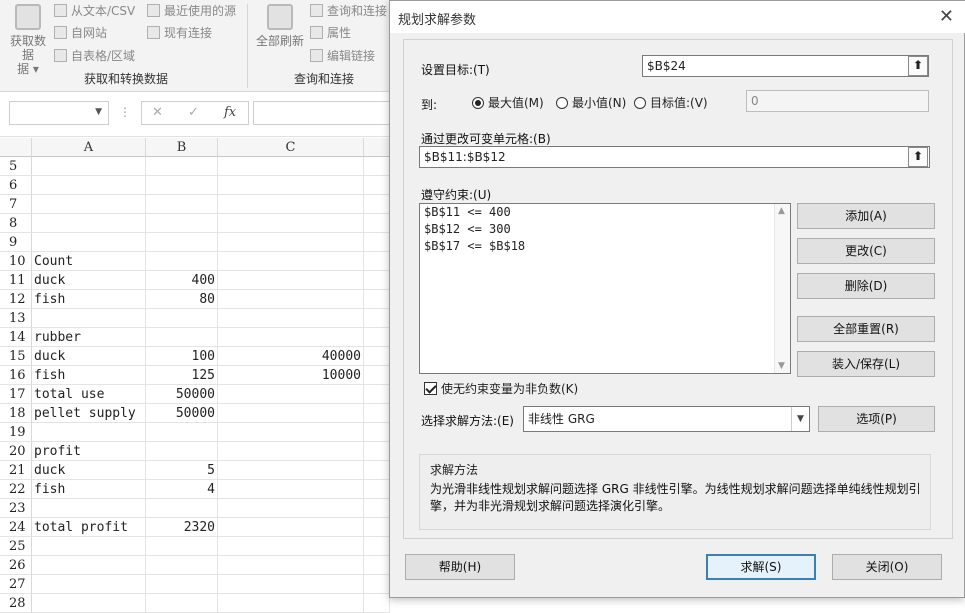 The width and height of the screenshot is (965, 613). What do you see at coordinates (89, 413) in the screenshot?
I see `cell-a: pellet supply` at bounding box center [89, 413].